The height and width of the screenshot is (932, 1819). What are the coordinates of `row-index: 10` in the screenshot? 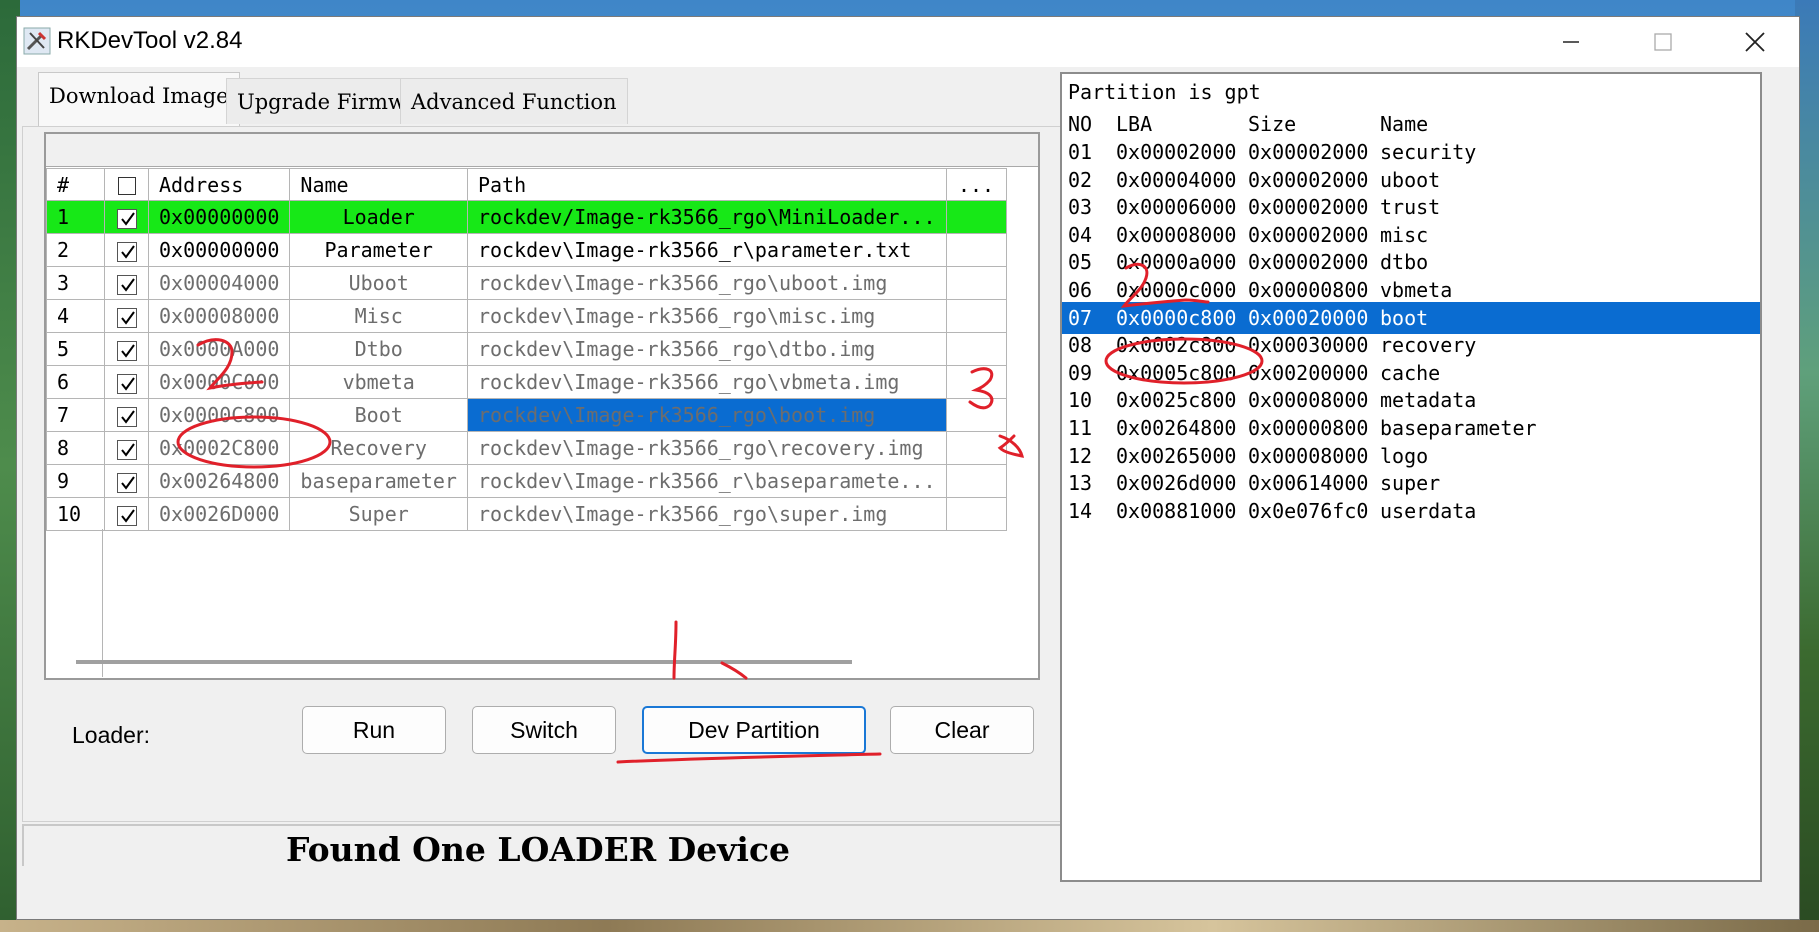 It's located at (75, 514).